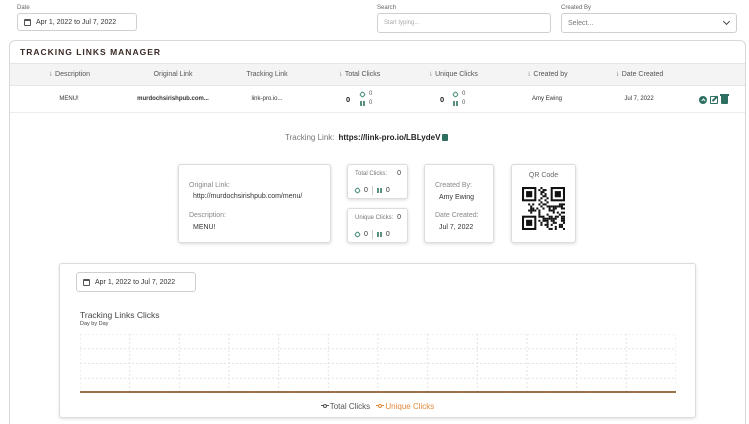 Image resolution: width=749 pixels, height=424 pixels. What do you see at coordinates (457, 197) in the screenshot?
I see `created-by-detail-value: Amy Ewing` at bounding box center [457, 197].